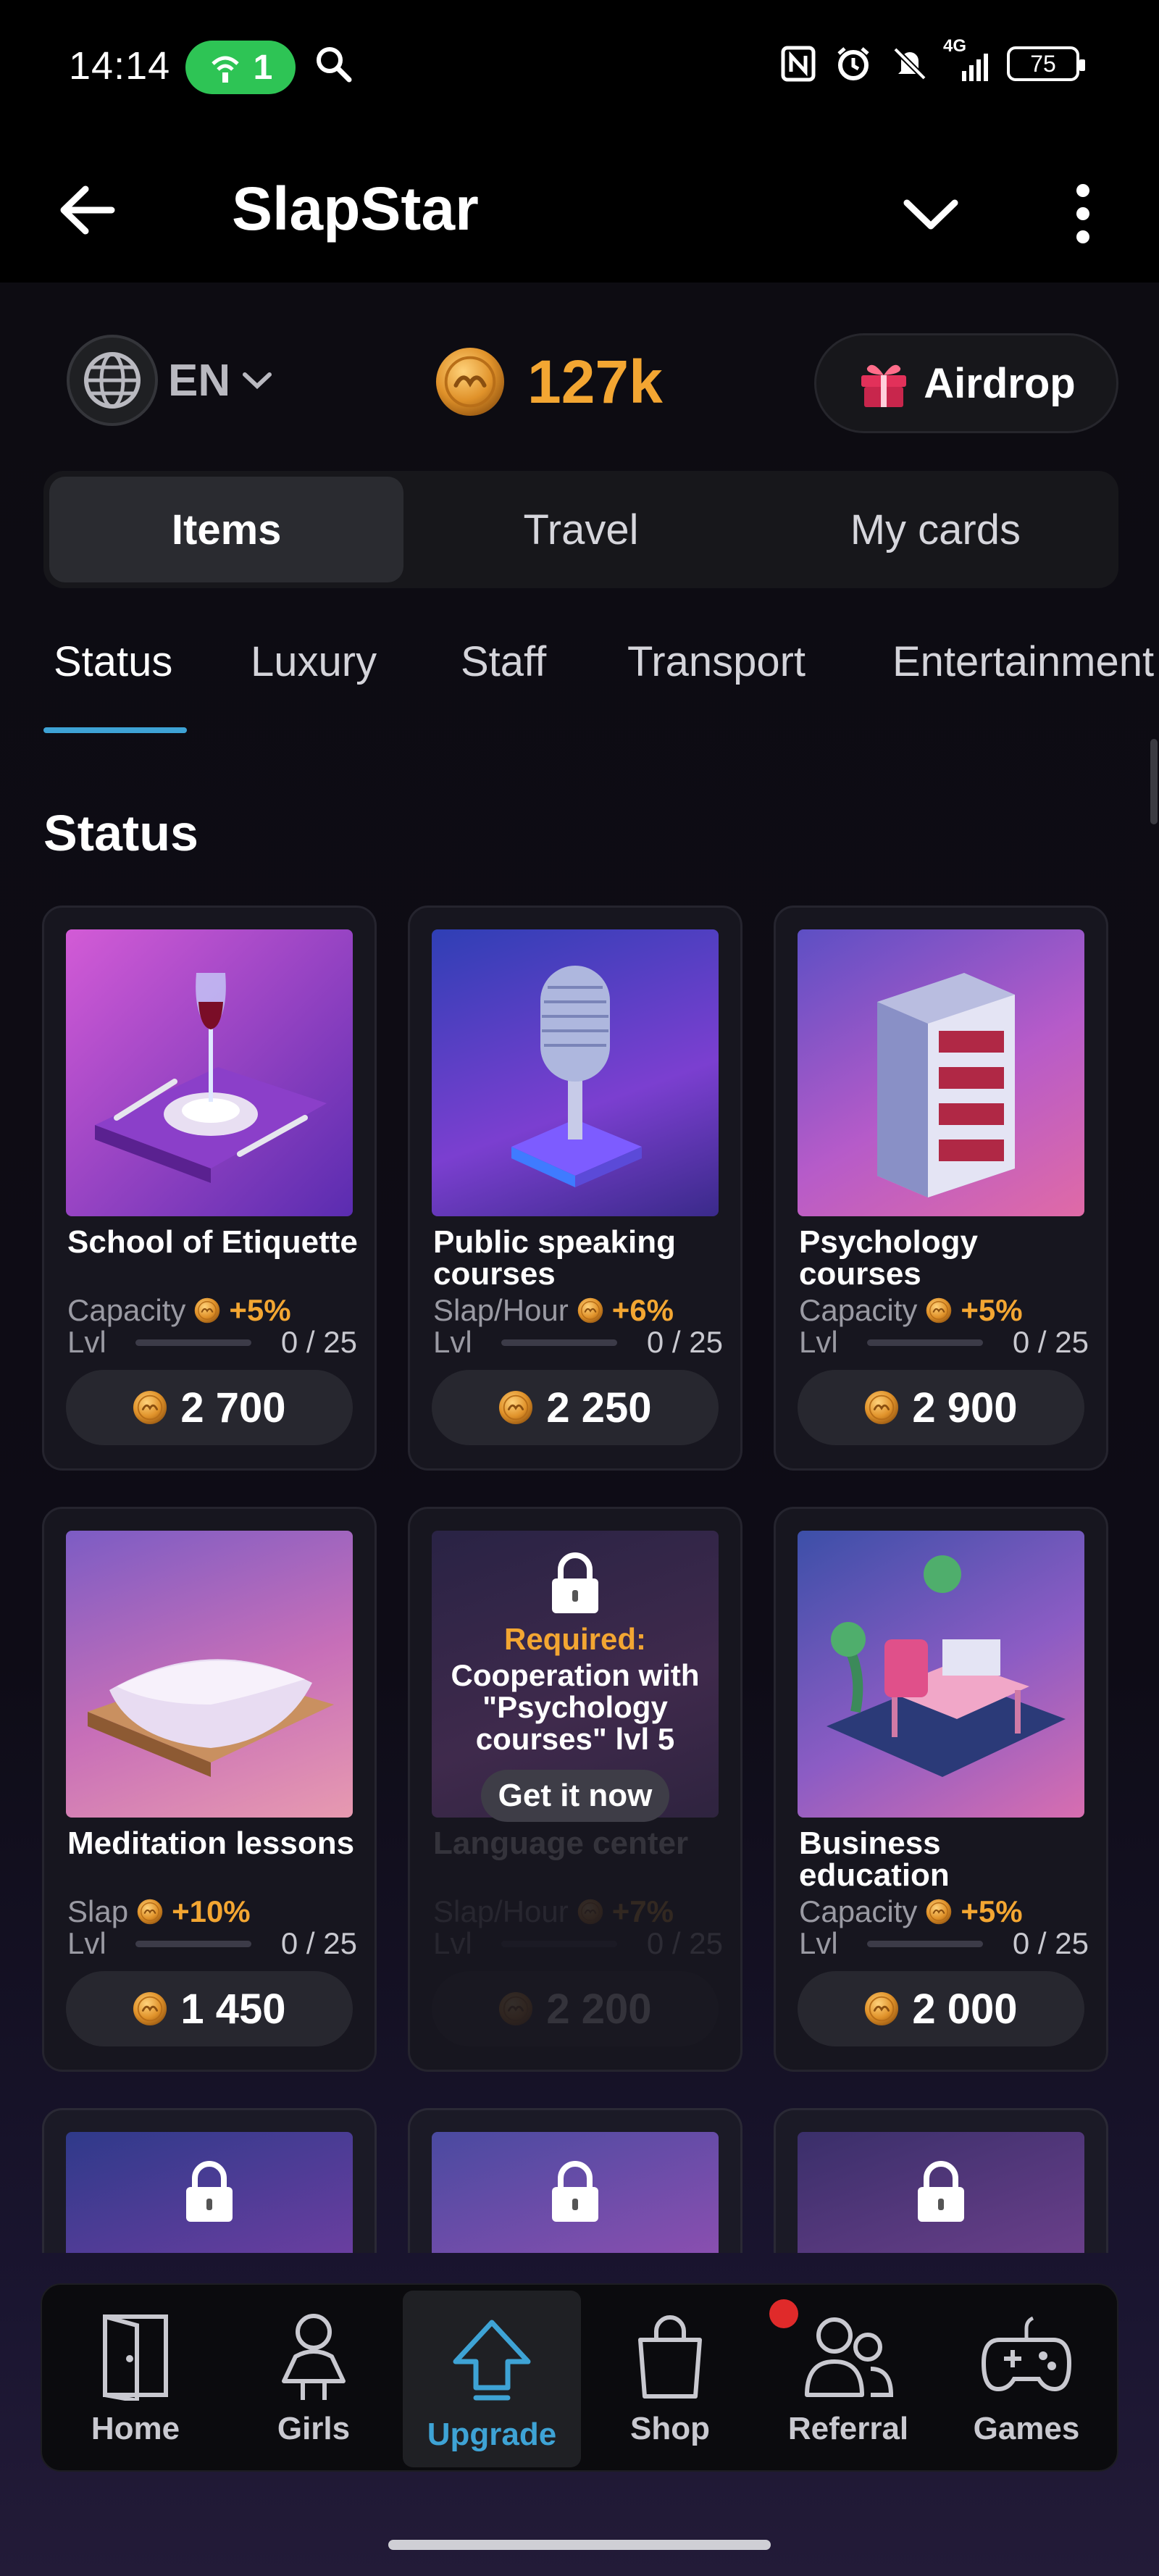 Image resolution: width=1159 pixels, height=2576 pixels. What do you see at coordinates (1046, 63) in the screenshot?
I see `battery-indicator: 75` at bounding box center [1046, 63].